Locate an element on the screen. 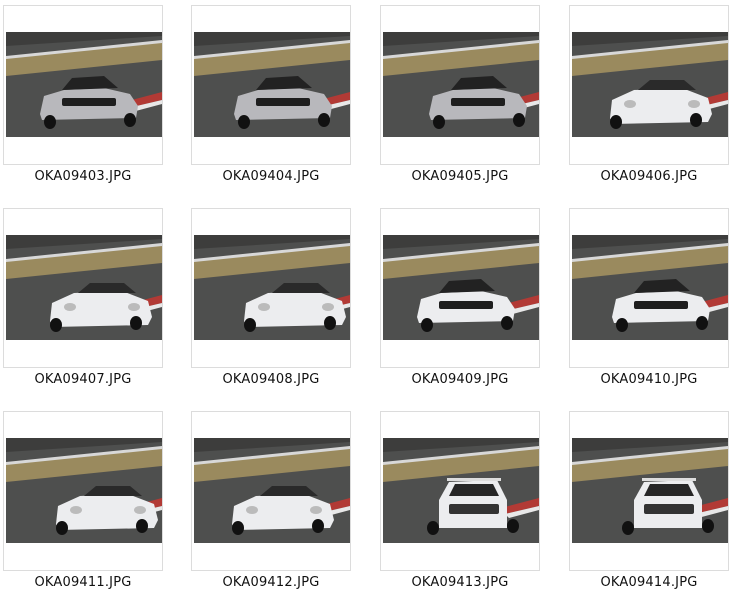 This screenshot has height=610, width=730. thumbnail-filename: OKA09410.JPG is located at coordinates (649, 379).